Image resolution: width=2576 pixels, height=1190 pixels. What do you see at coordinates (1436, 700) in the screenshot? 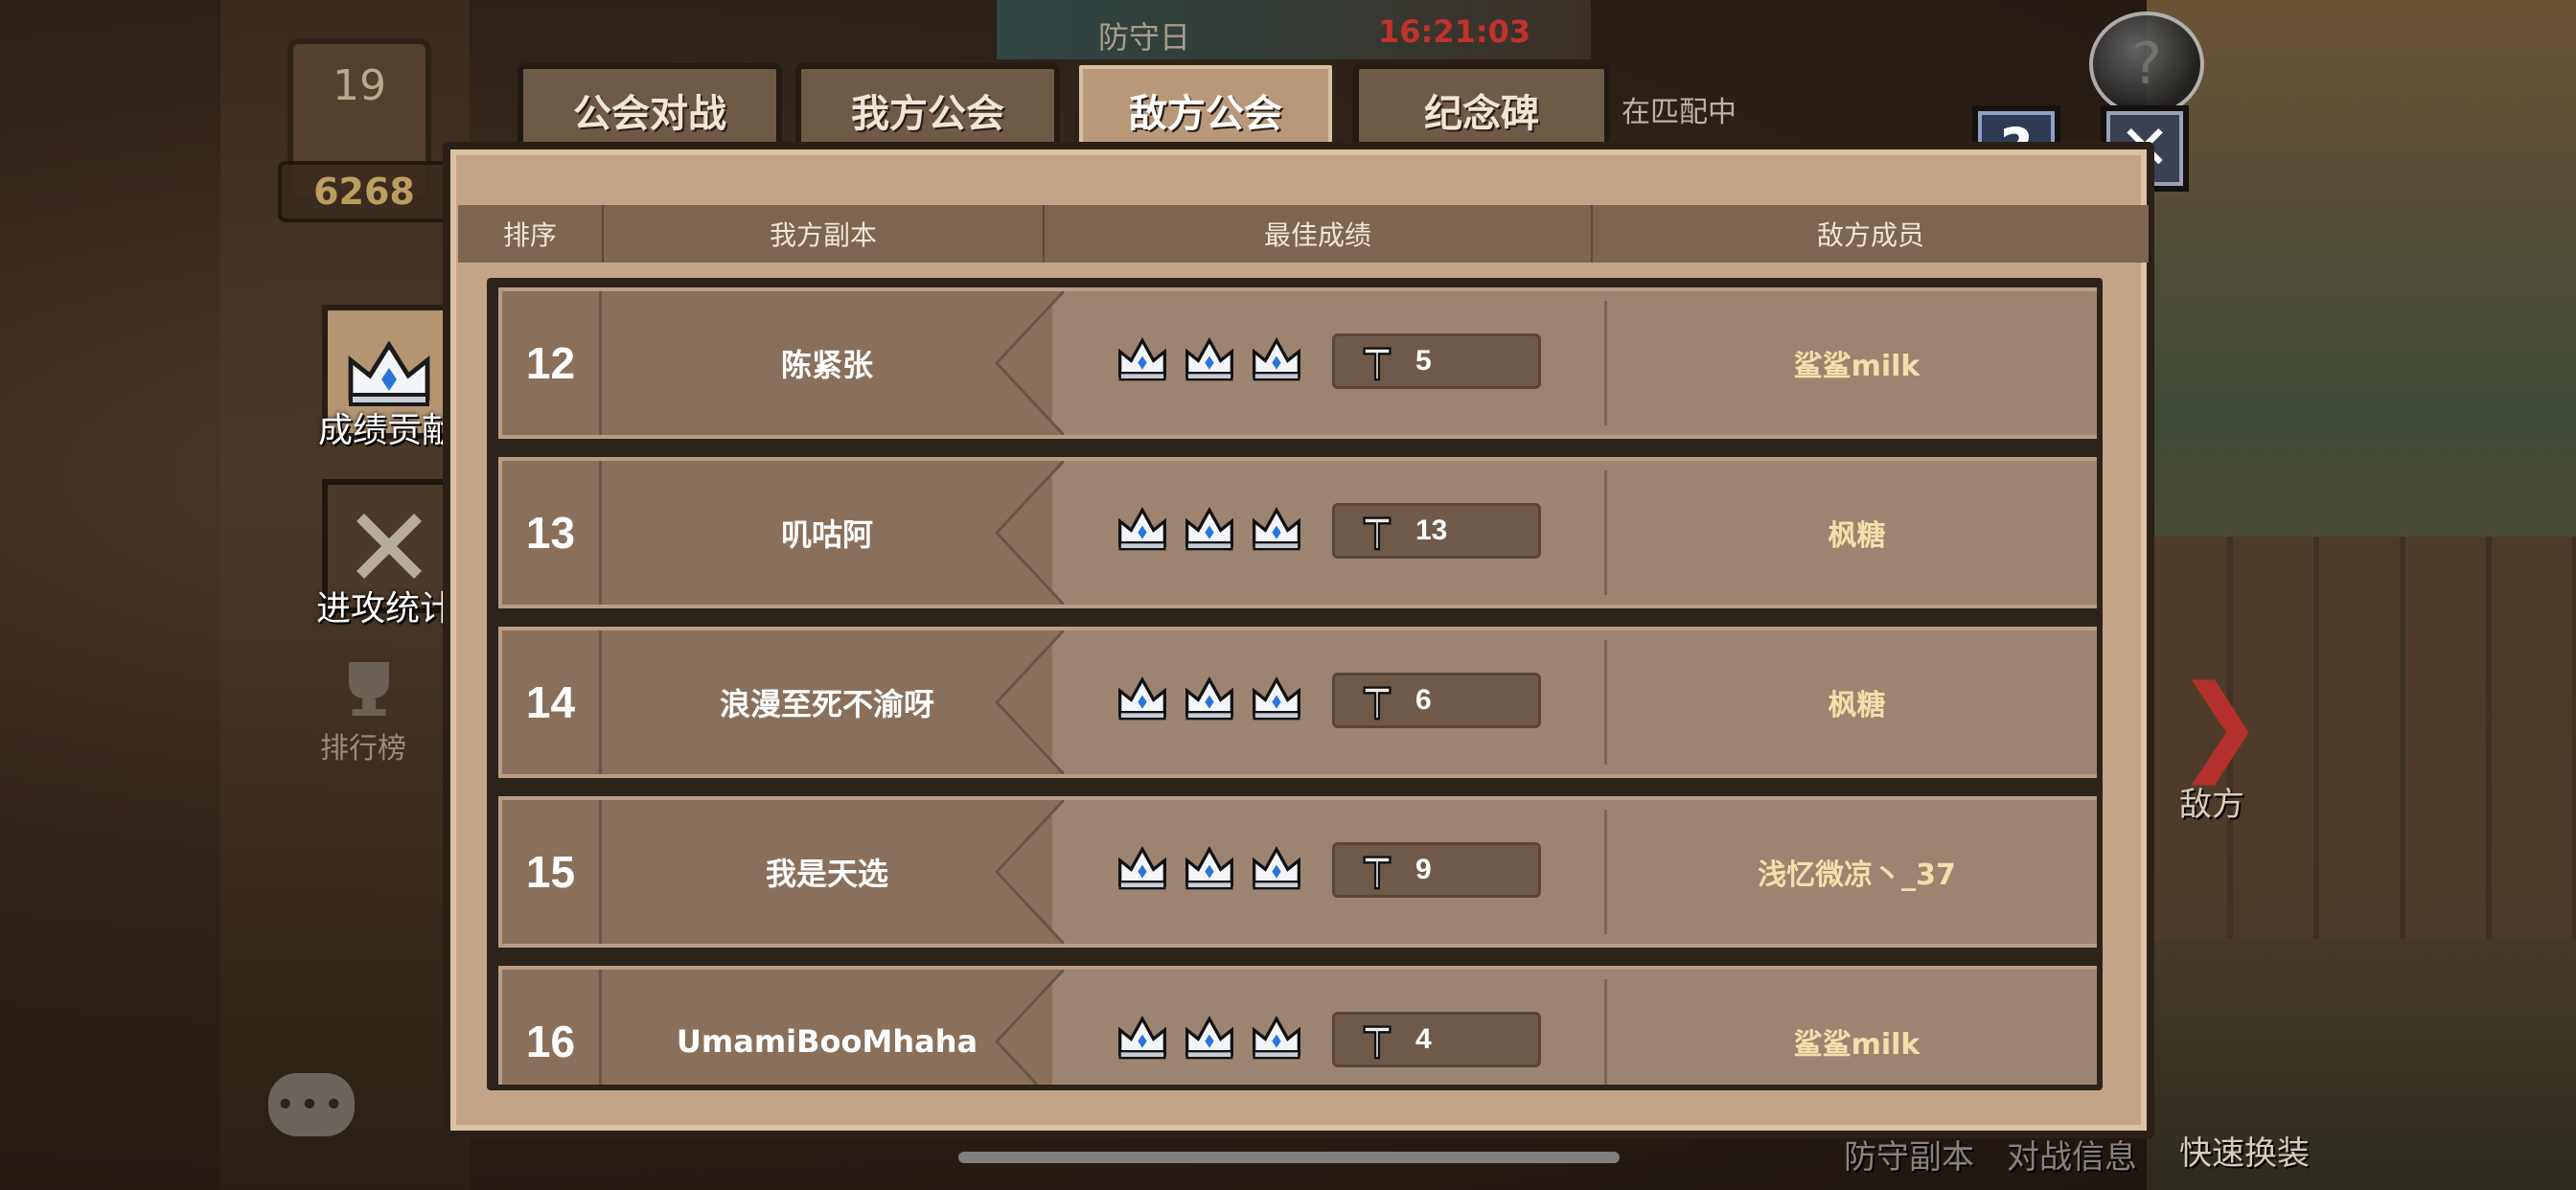
I see `row-attempts-badge: 6` at bounding box center [1436, 700].